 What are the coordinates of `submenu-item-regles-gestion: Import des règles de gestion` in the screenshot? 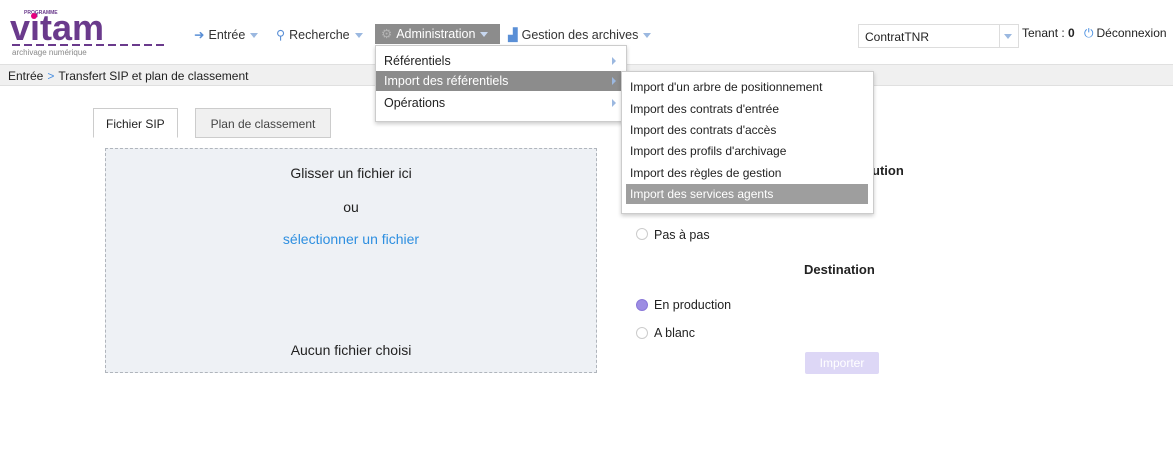 It's located at (747, 173).